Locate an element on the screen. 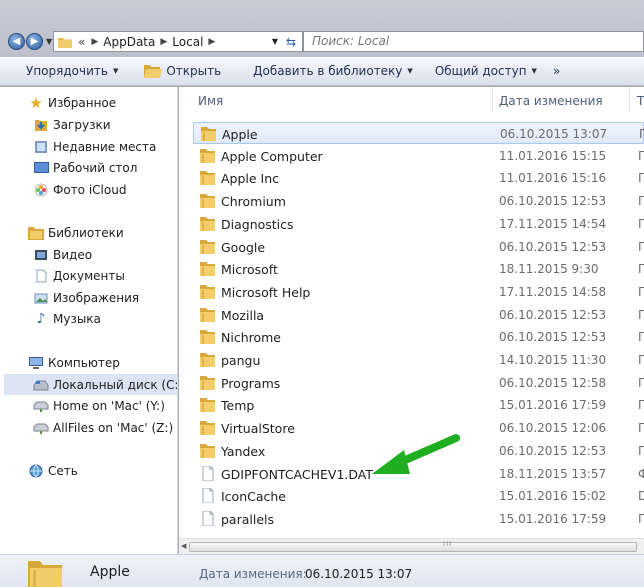  share-label: Общий доступ is located at coordinates (480, 71).